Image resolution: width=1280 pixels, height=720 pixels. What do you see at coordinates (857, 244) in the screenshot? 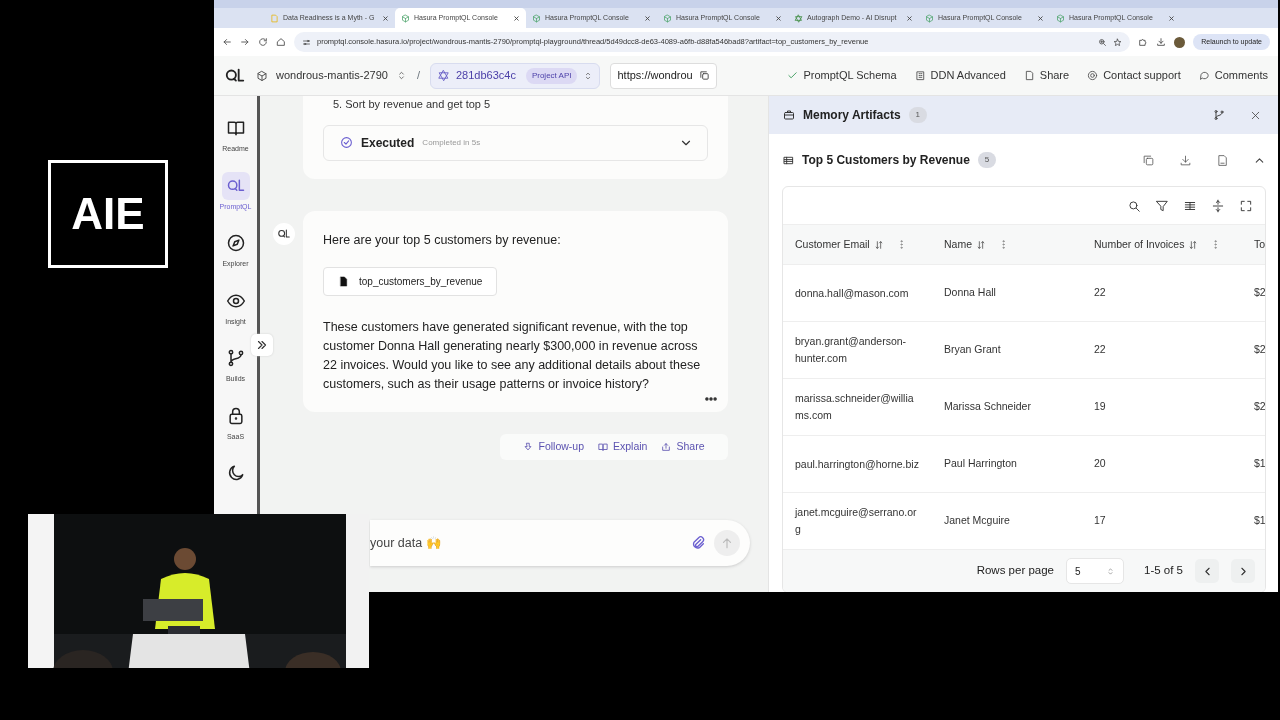
I see `column-header: Customer Email` at bounding box center [857, 244].